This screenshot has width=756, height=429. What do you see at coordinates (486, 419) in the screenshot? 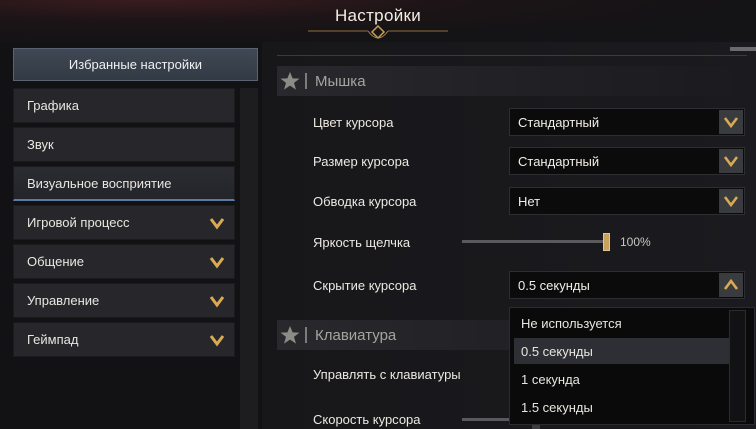
I see `cursor-speed-slider` at bounding box center [486, 419].